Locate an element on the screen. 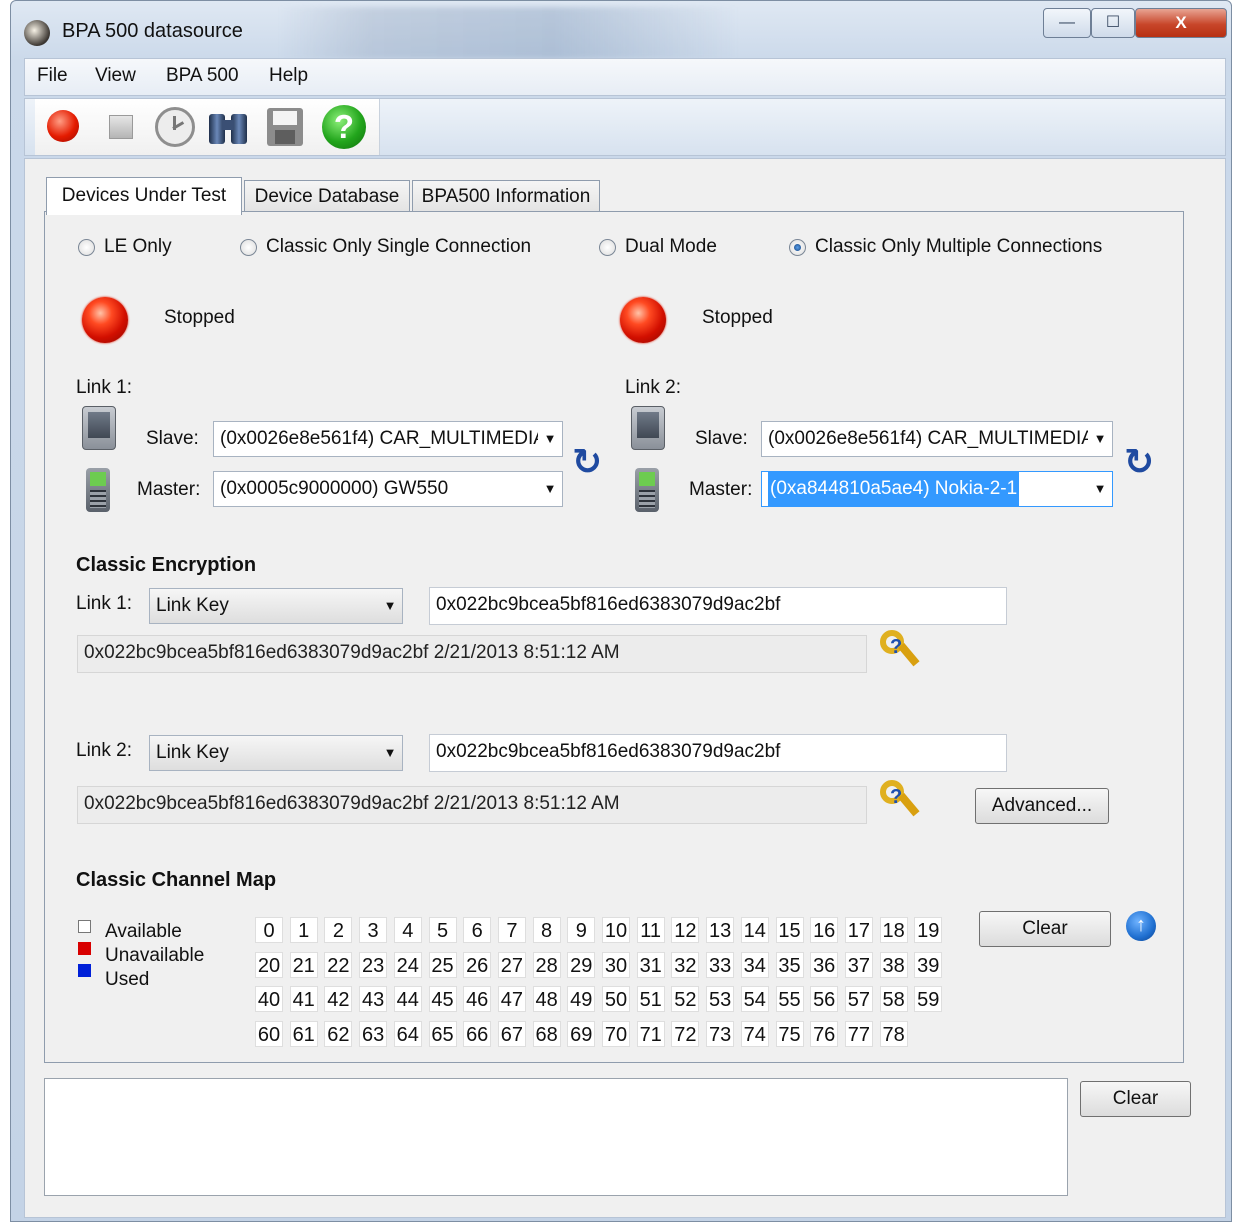 The image size is (1234, 1226). channel-cell: 53 is located at coordinates (720, 999).